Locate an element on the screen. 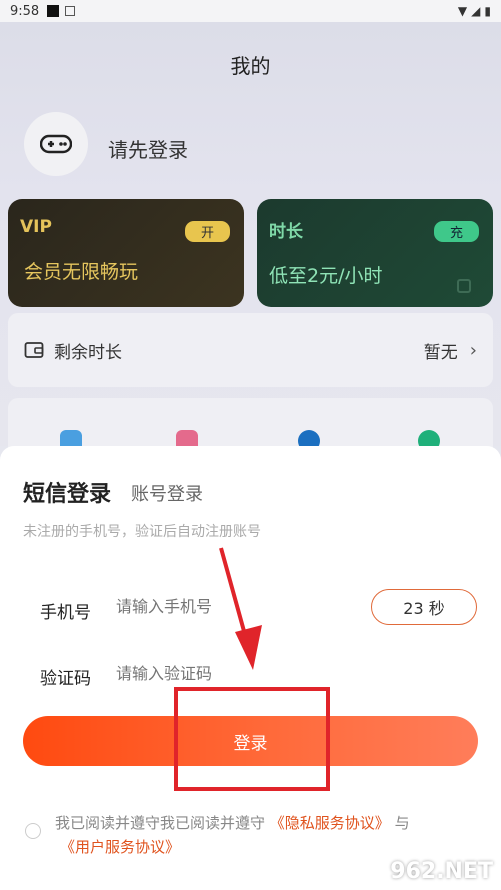 This screenshot has width=501, height=890. status-icons: ▼ ◢ ▮ is located at coordinates (474, 11).